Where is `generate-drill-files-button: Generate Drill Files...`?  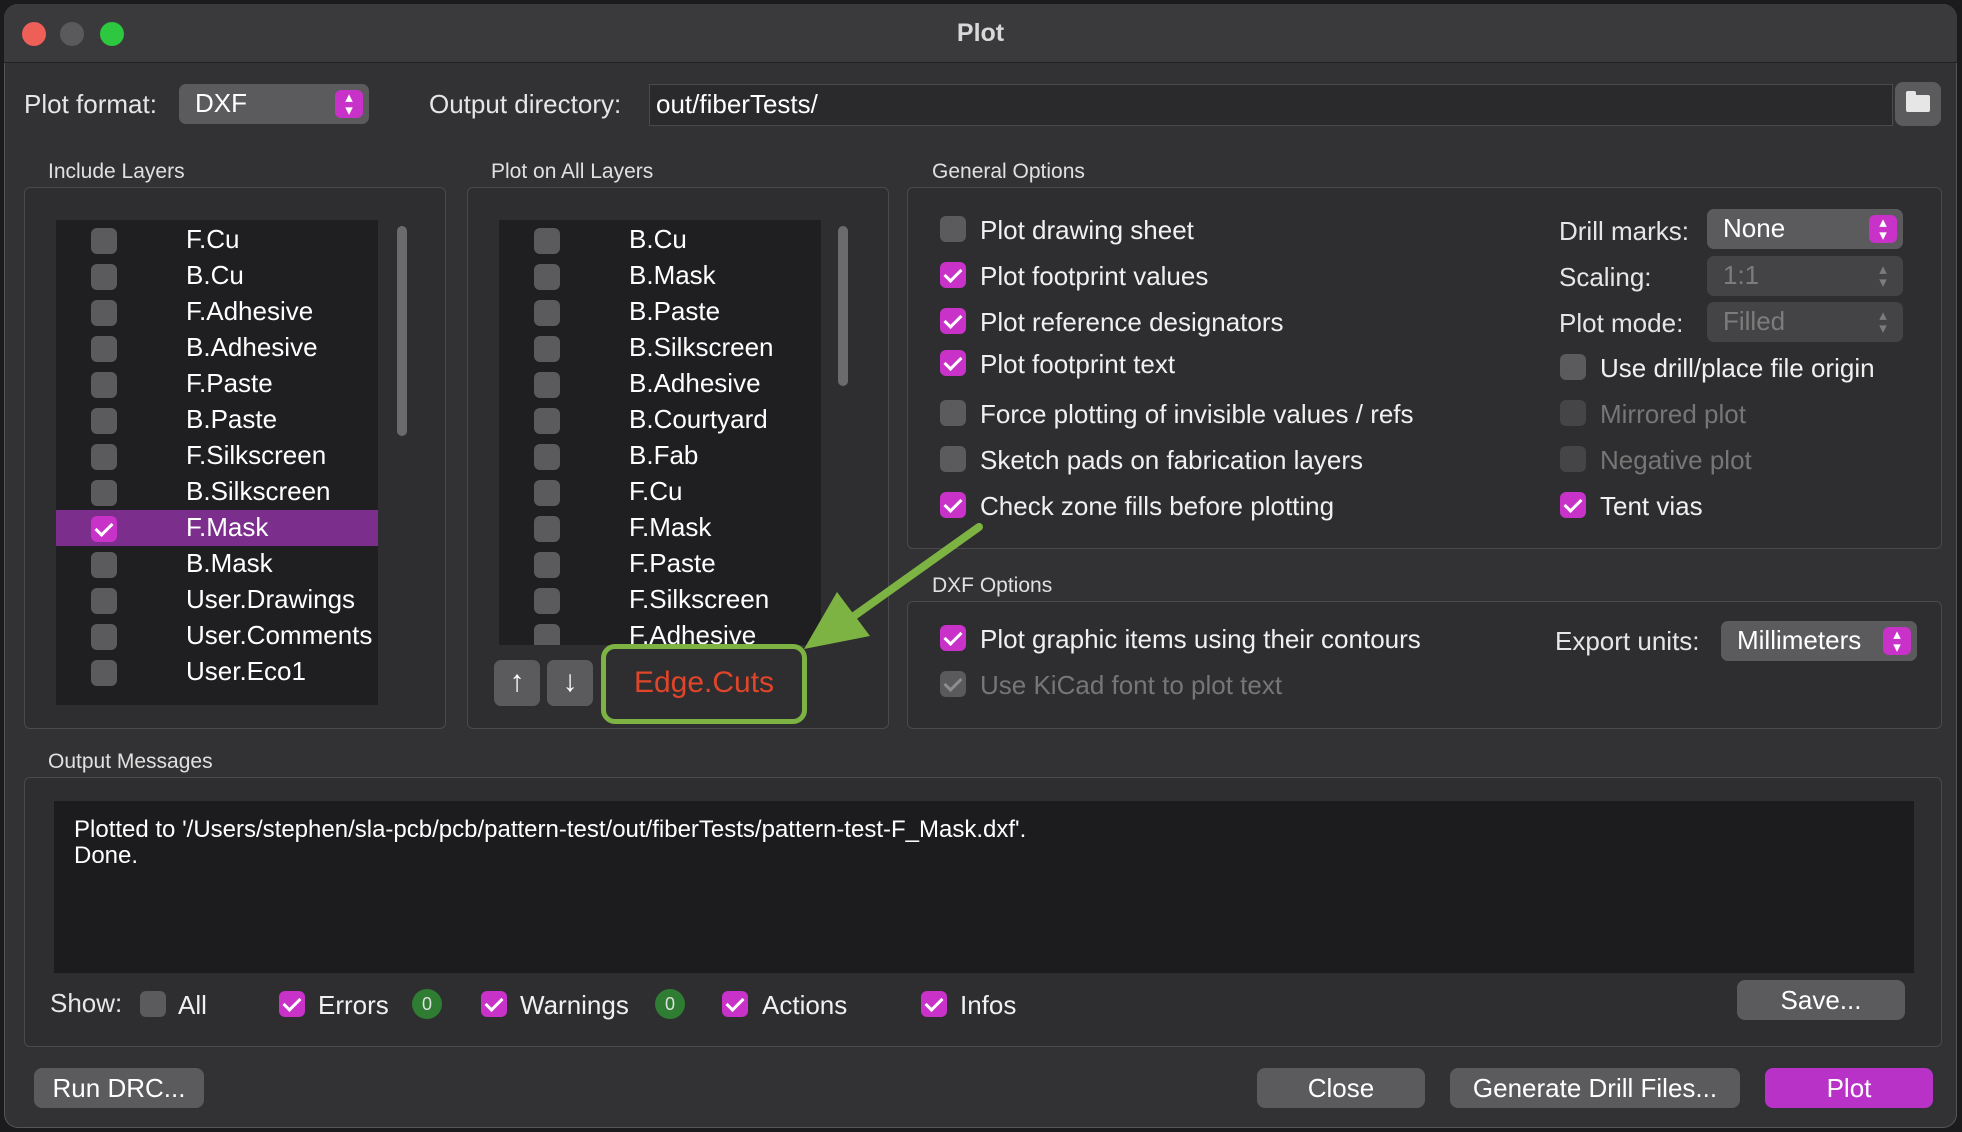
generate-drill-files-button: Generate Drill Files... is located at coordinates (1595, 1088).